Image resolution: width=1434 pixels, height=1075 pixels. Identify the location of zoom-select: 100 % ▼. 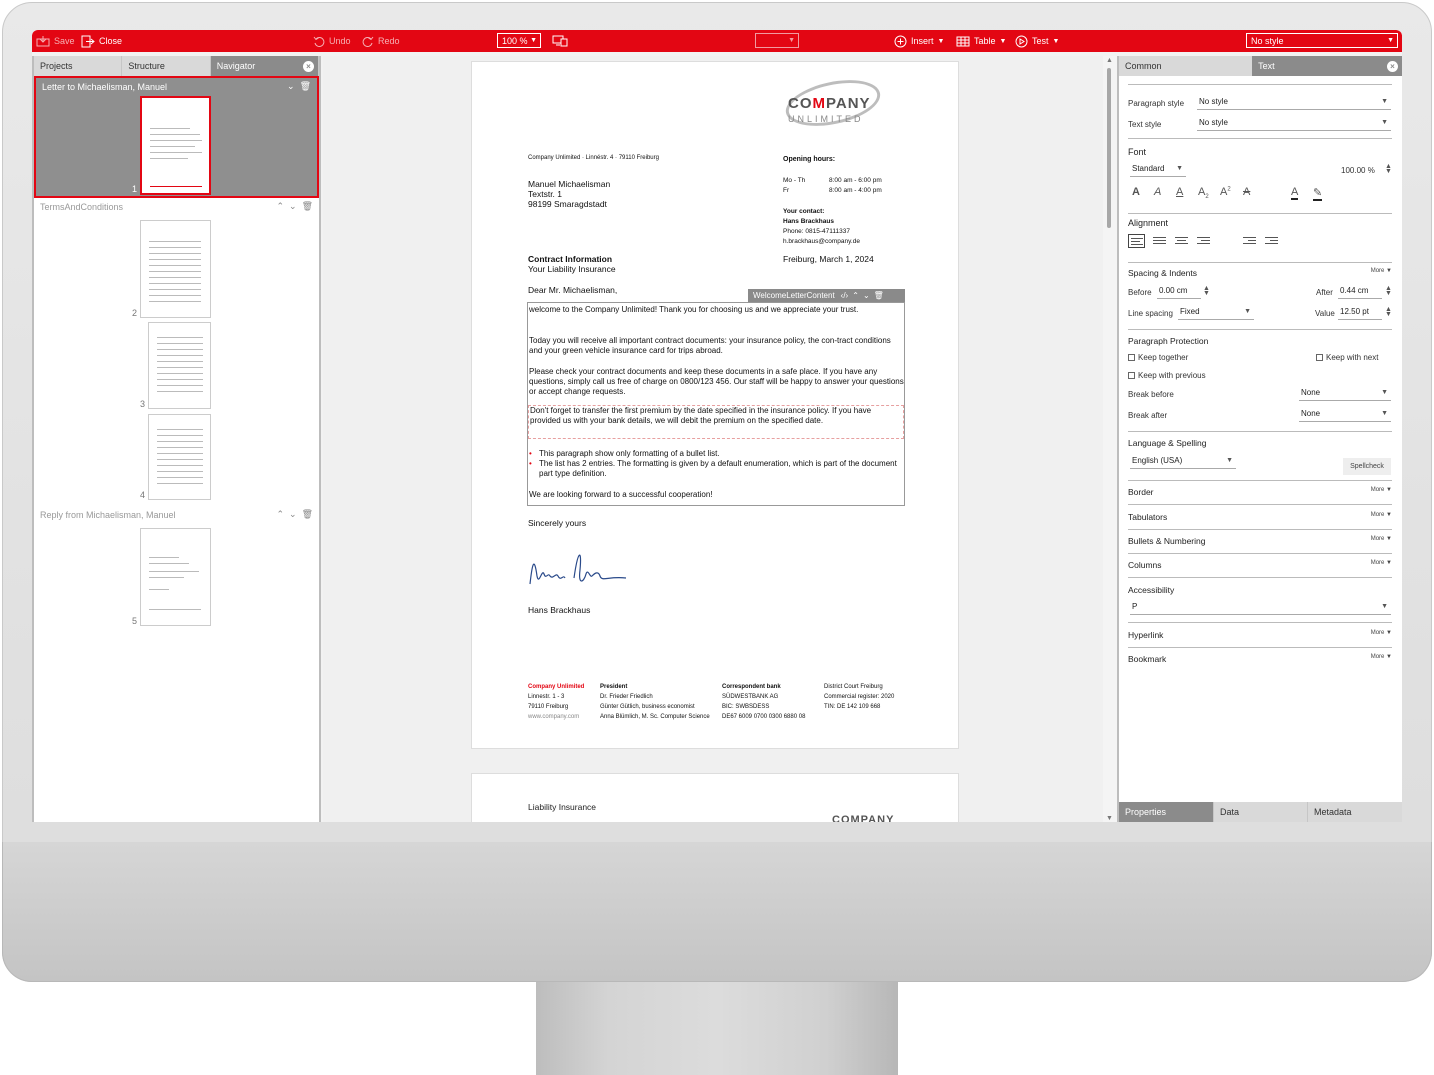
(519, 40).